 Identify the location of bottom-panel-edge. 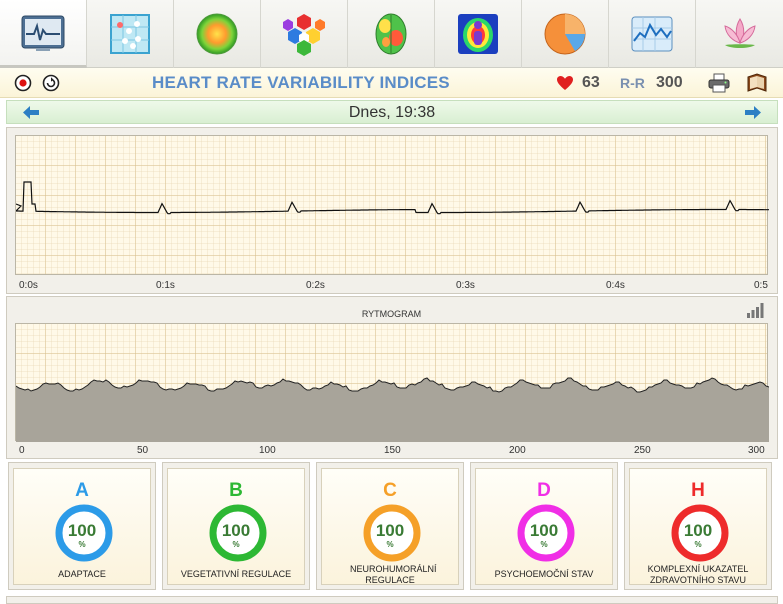
(392, 600).